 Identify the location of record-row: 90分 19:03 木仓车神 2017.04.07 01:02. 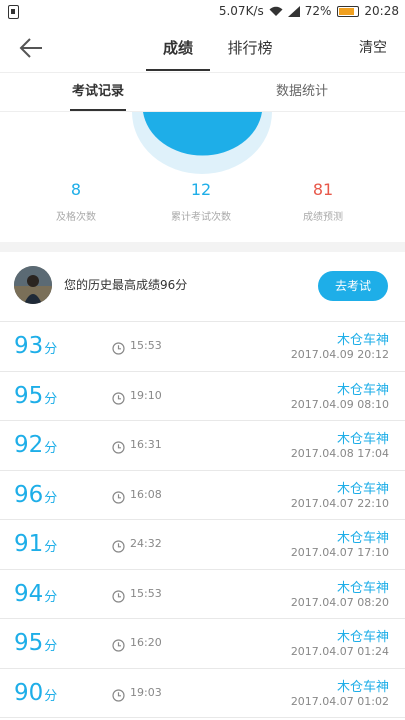
(202, 693).